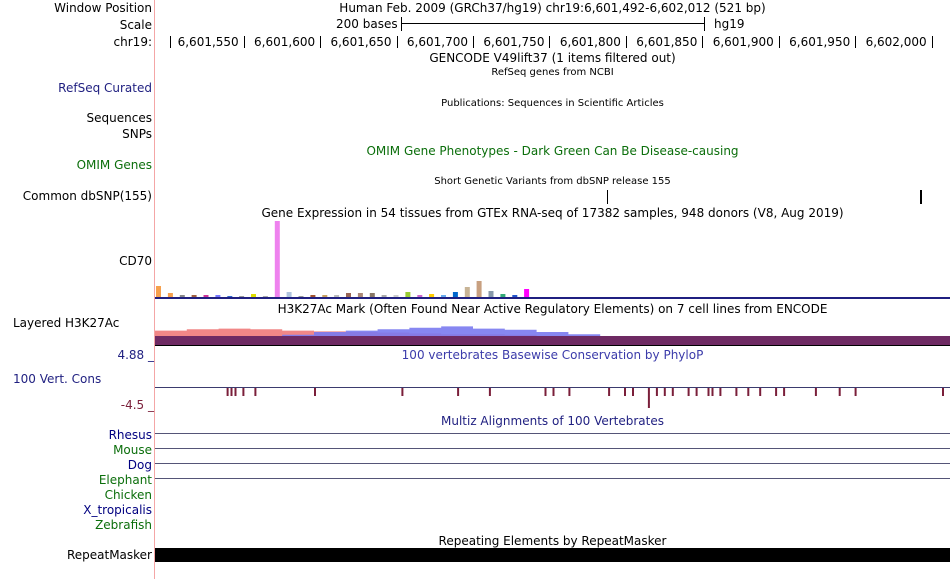 This screenshot has height=579, width=950. What do you see at coordinates (552, 340) in the screenshot?
I see `h3k27ac-overlap-layer` at bounding box center [552, 340].